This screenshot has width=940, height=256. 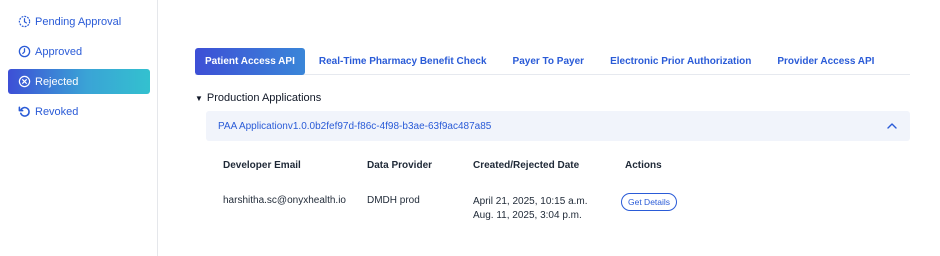 I want to click on tab-real-time-pharmacy-benefit-check: Real-Time Pharmacy Benefit Check, so click(x=403, y=61).